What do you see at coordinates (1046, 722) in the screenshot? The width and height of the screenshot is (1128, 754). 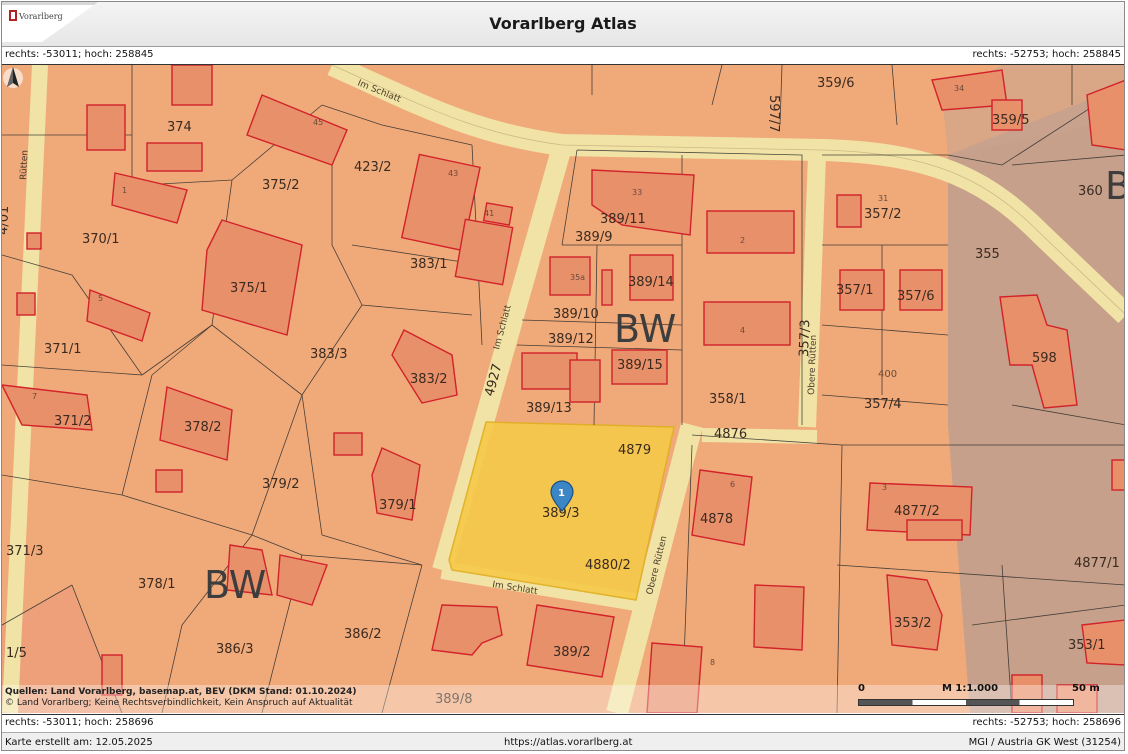 I see `bottom-right-coordinate: rechts: -52753; hoch: 258696` at bounding box center [1046, 722].